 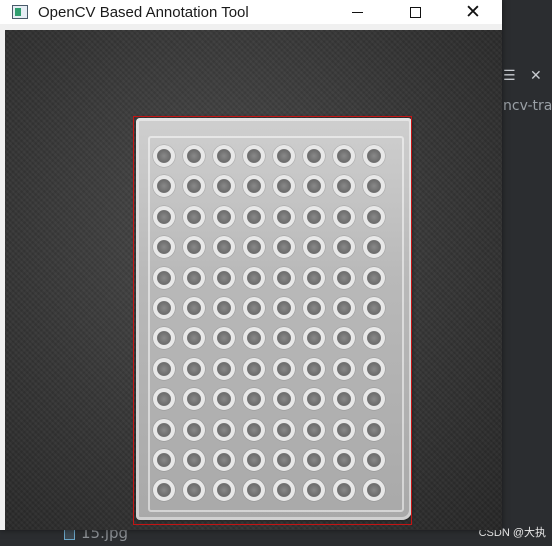 I want to click on close-button: ✕, so click(x=473, y=12).